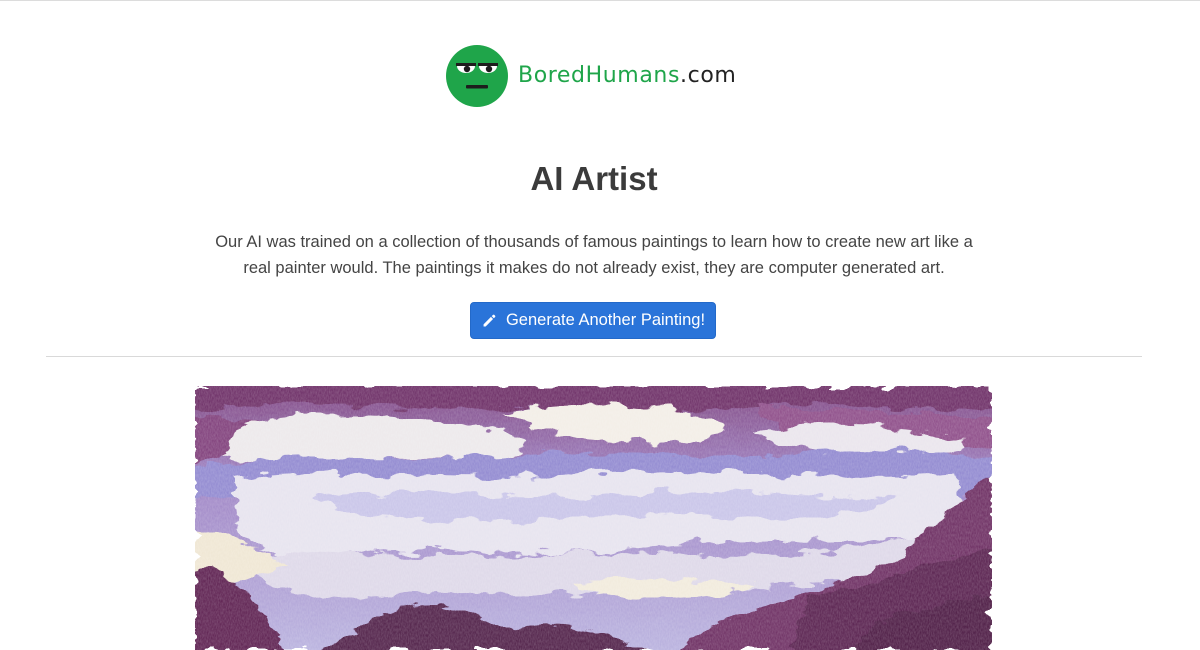 Image resolution: width=1200 pixels, height=650 pixels. I want to click on bored-face-icon, so click(477, 76).